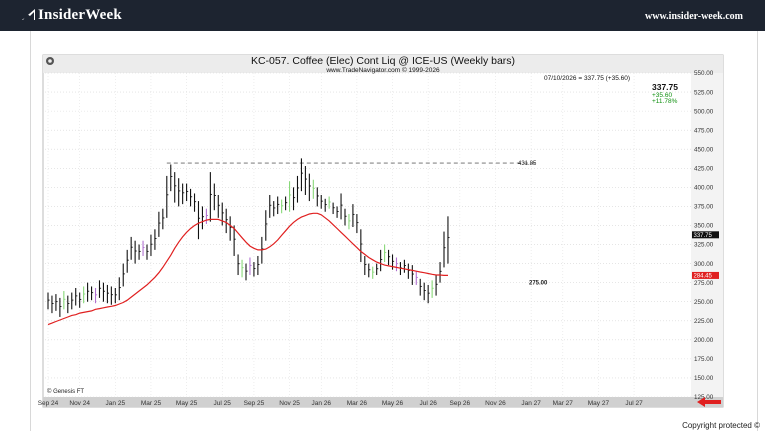  I want to click on x-tick-label: Mar 26, so click(357, 403).